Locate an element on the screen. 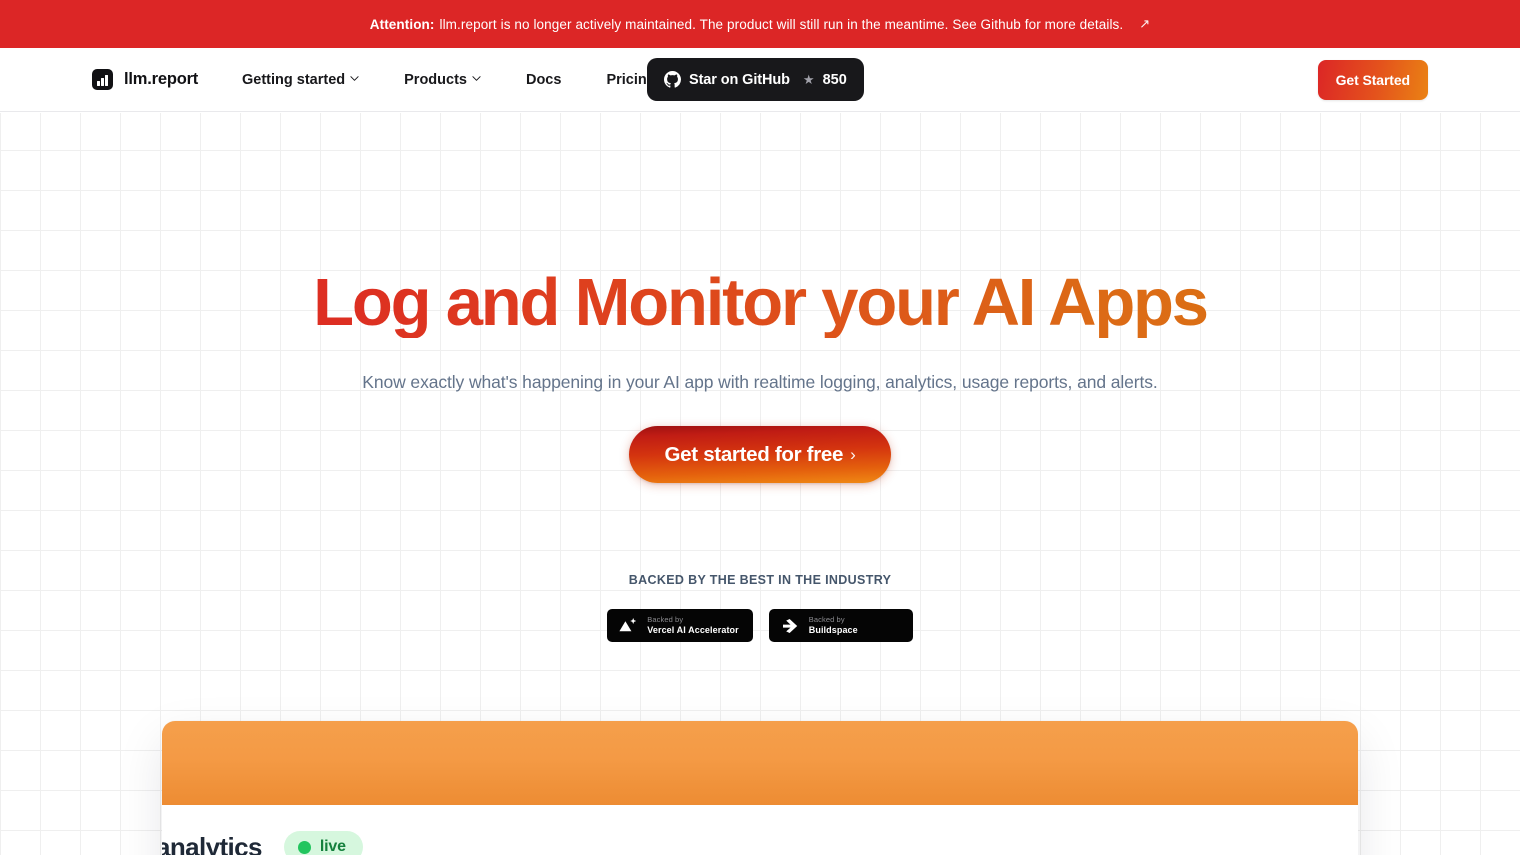 Image resolution: width=1520 pixels, height=855 pixels. star-on-github-button: Star on GitHub ★ 850 is located at coordinates (755, 79).